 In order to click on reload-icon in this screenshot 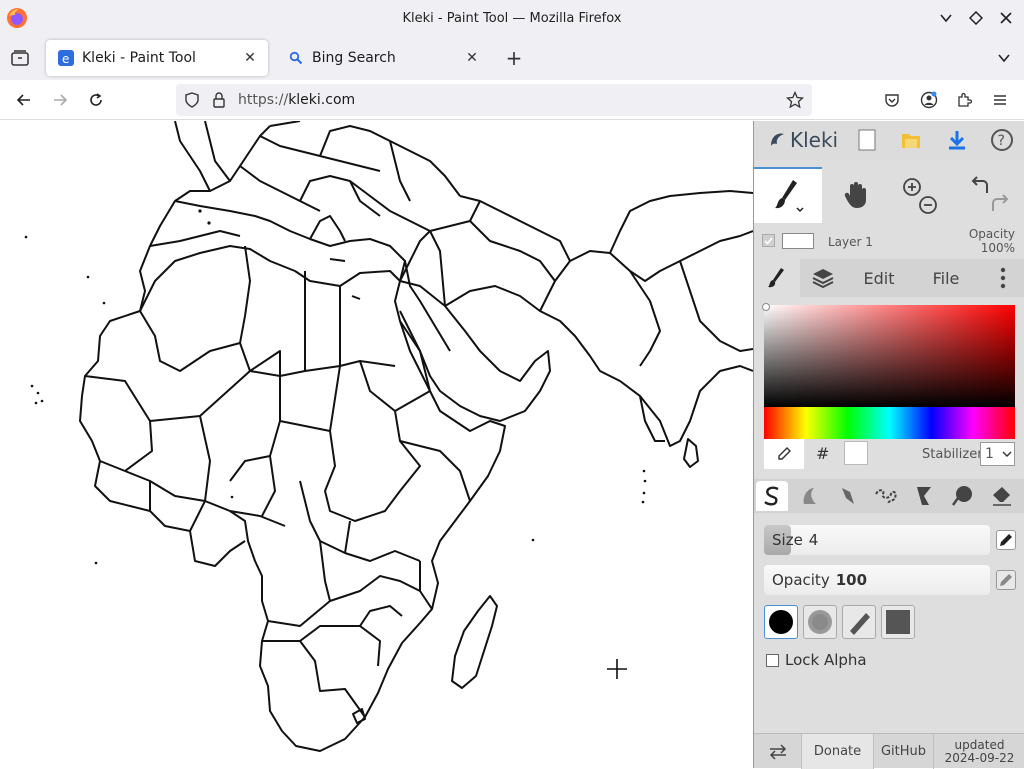, I will do `click(96, 100)`.